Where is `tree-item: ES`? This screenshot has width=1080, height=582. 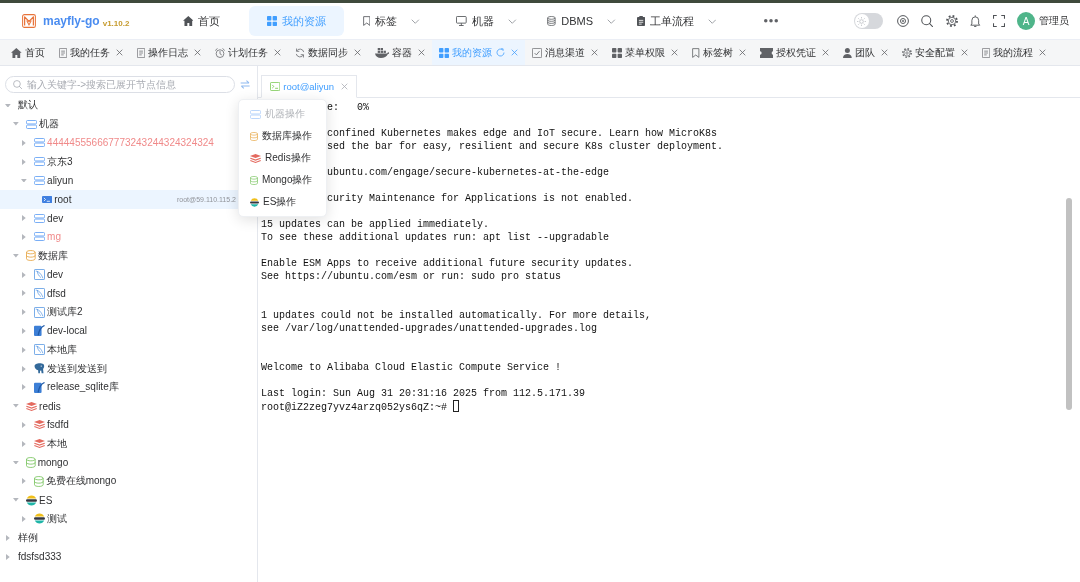 tree-item: ES is located at coordinates (128, 500).